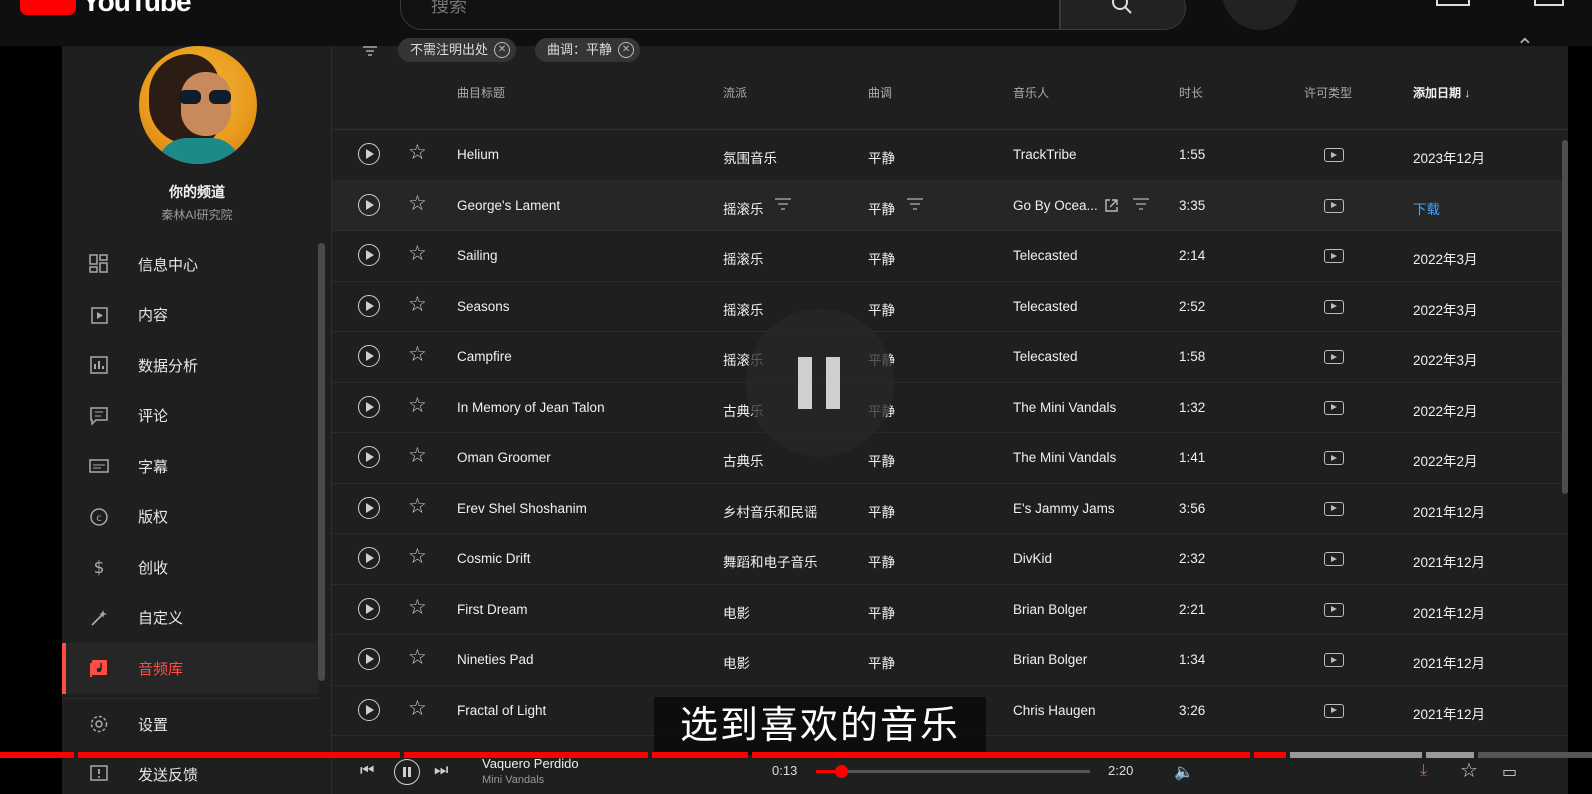 This screenshot has width=1592, height=794. I want to click on sidebar-item-subtitles: 字幕, so click(190, 466).